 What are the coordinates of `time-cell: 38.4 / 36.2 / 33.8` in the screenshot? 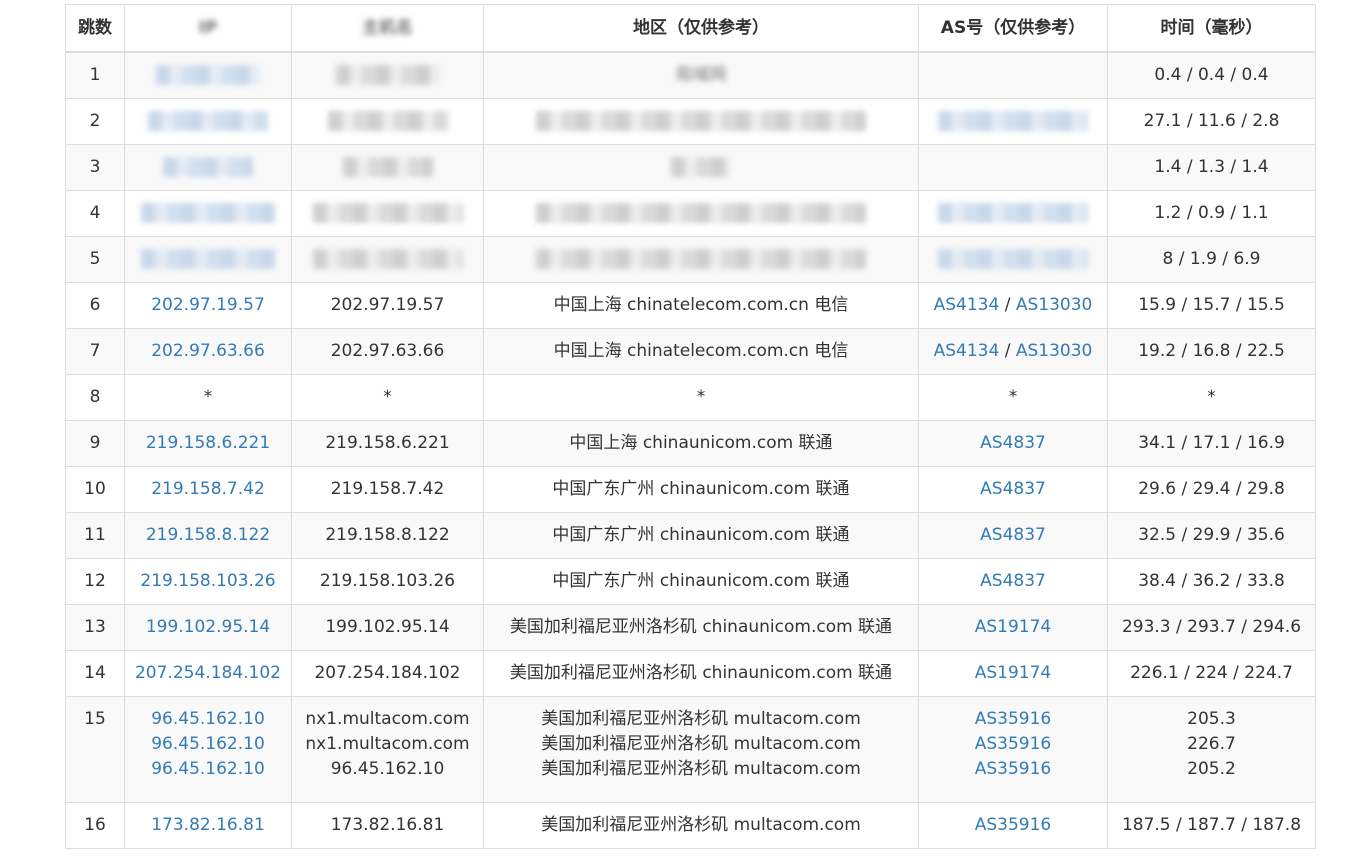 It's located at (1211, 581).